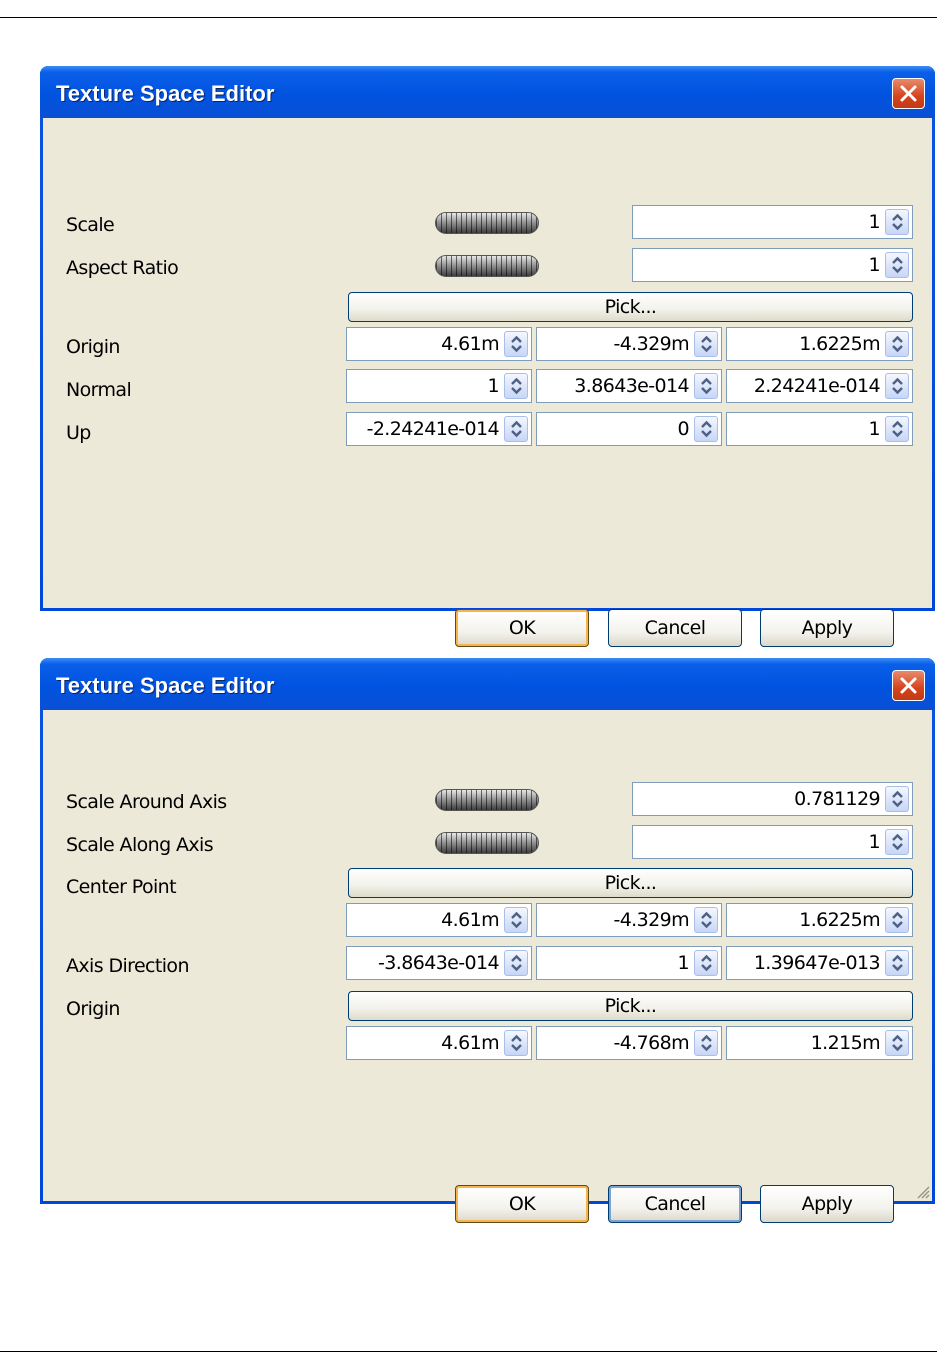  I want to click on axis-direction-z-field: 1.39647e-013, so click(819, 963).